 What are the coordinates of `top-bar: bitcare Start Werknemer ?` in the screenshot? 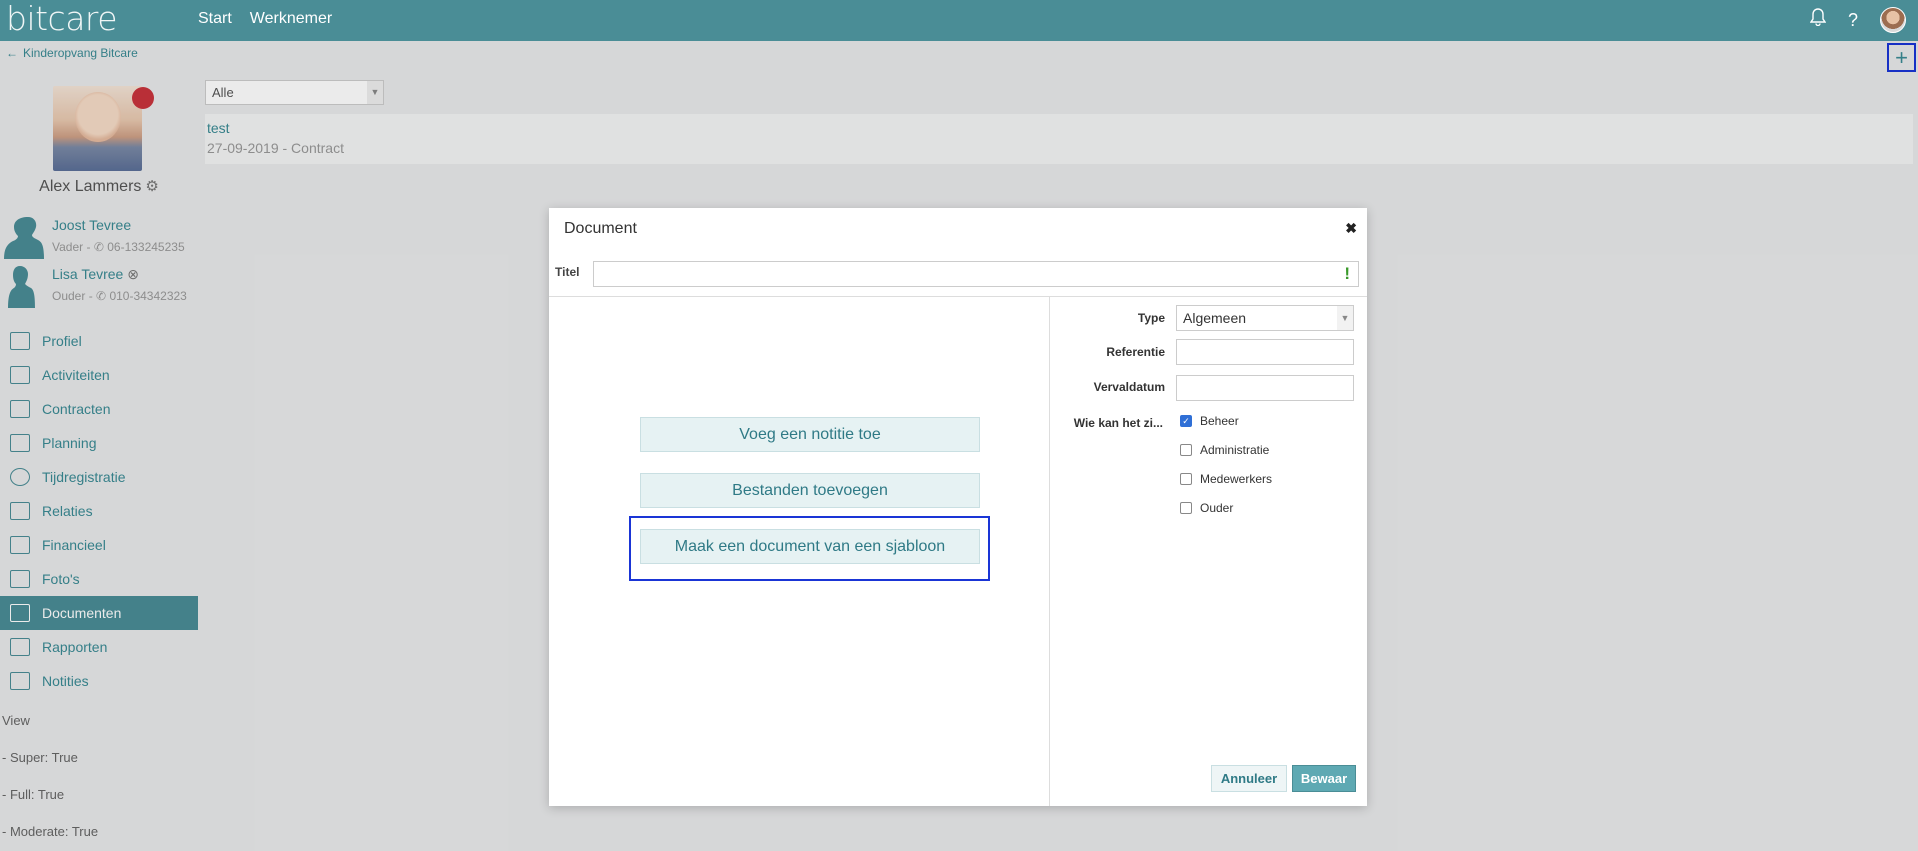 It's located at (959, 20).